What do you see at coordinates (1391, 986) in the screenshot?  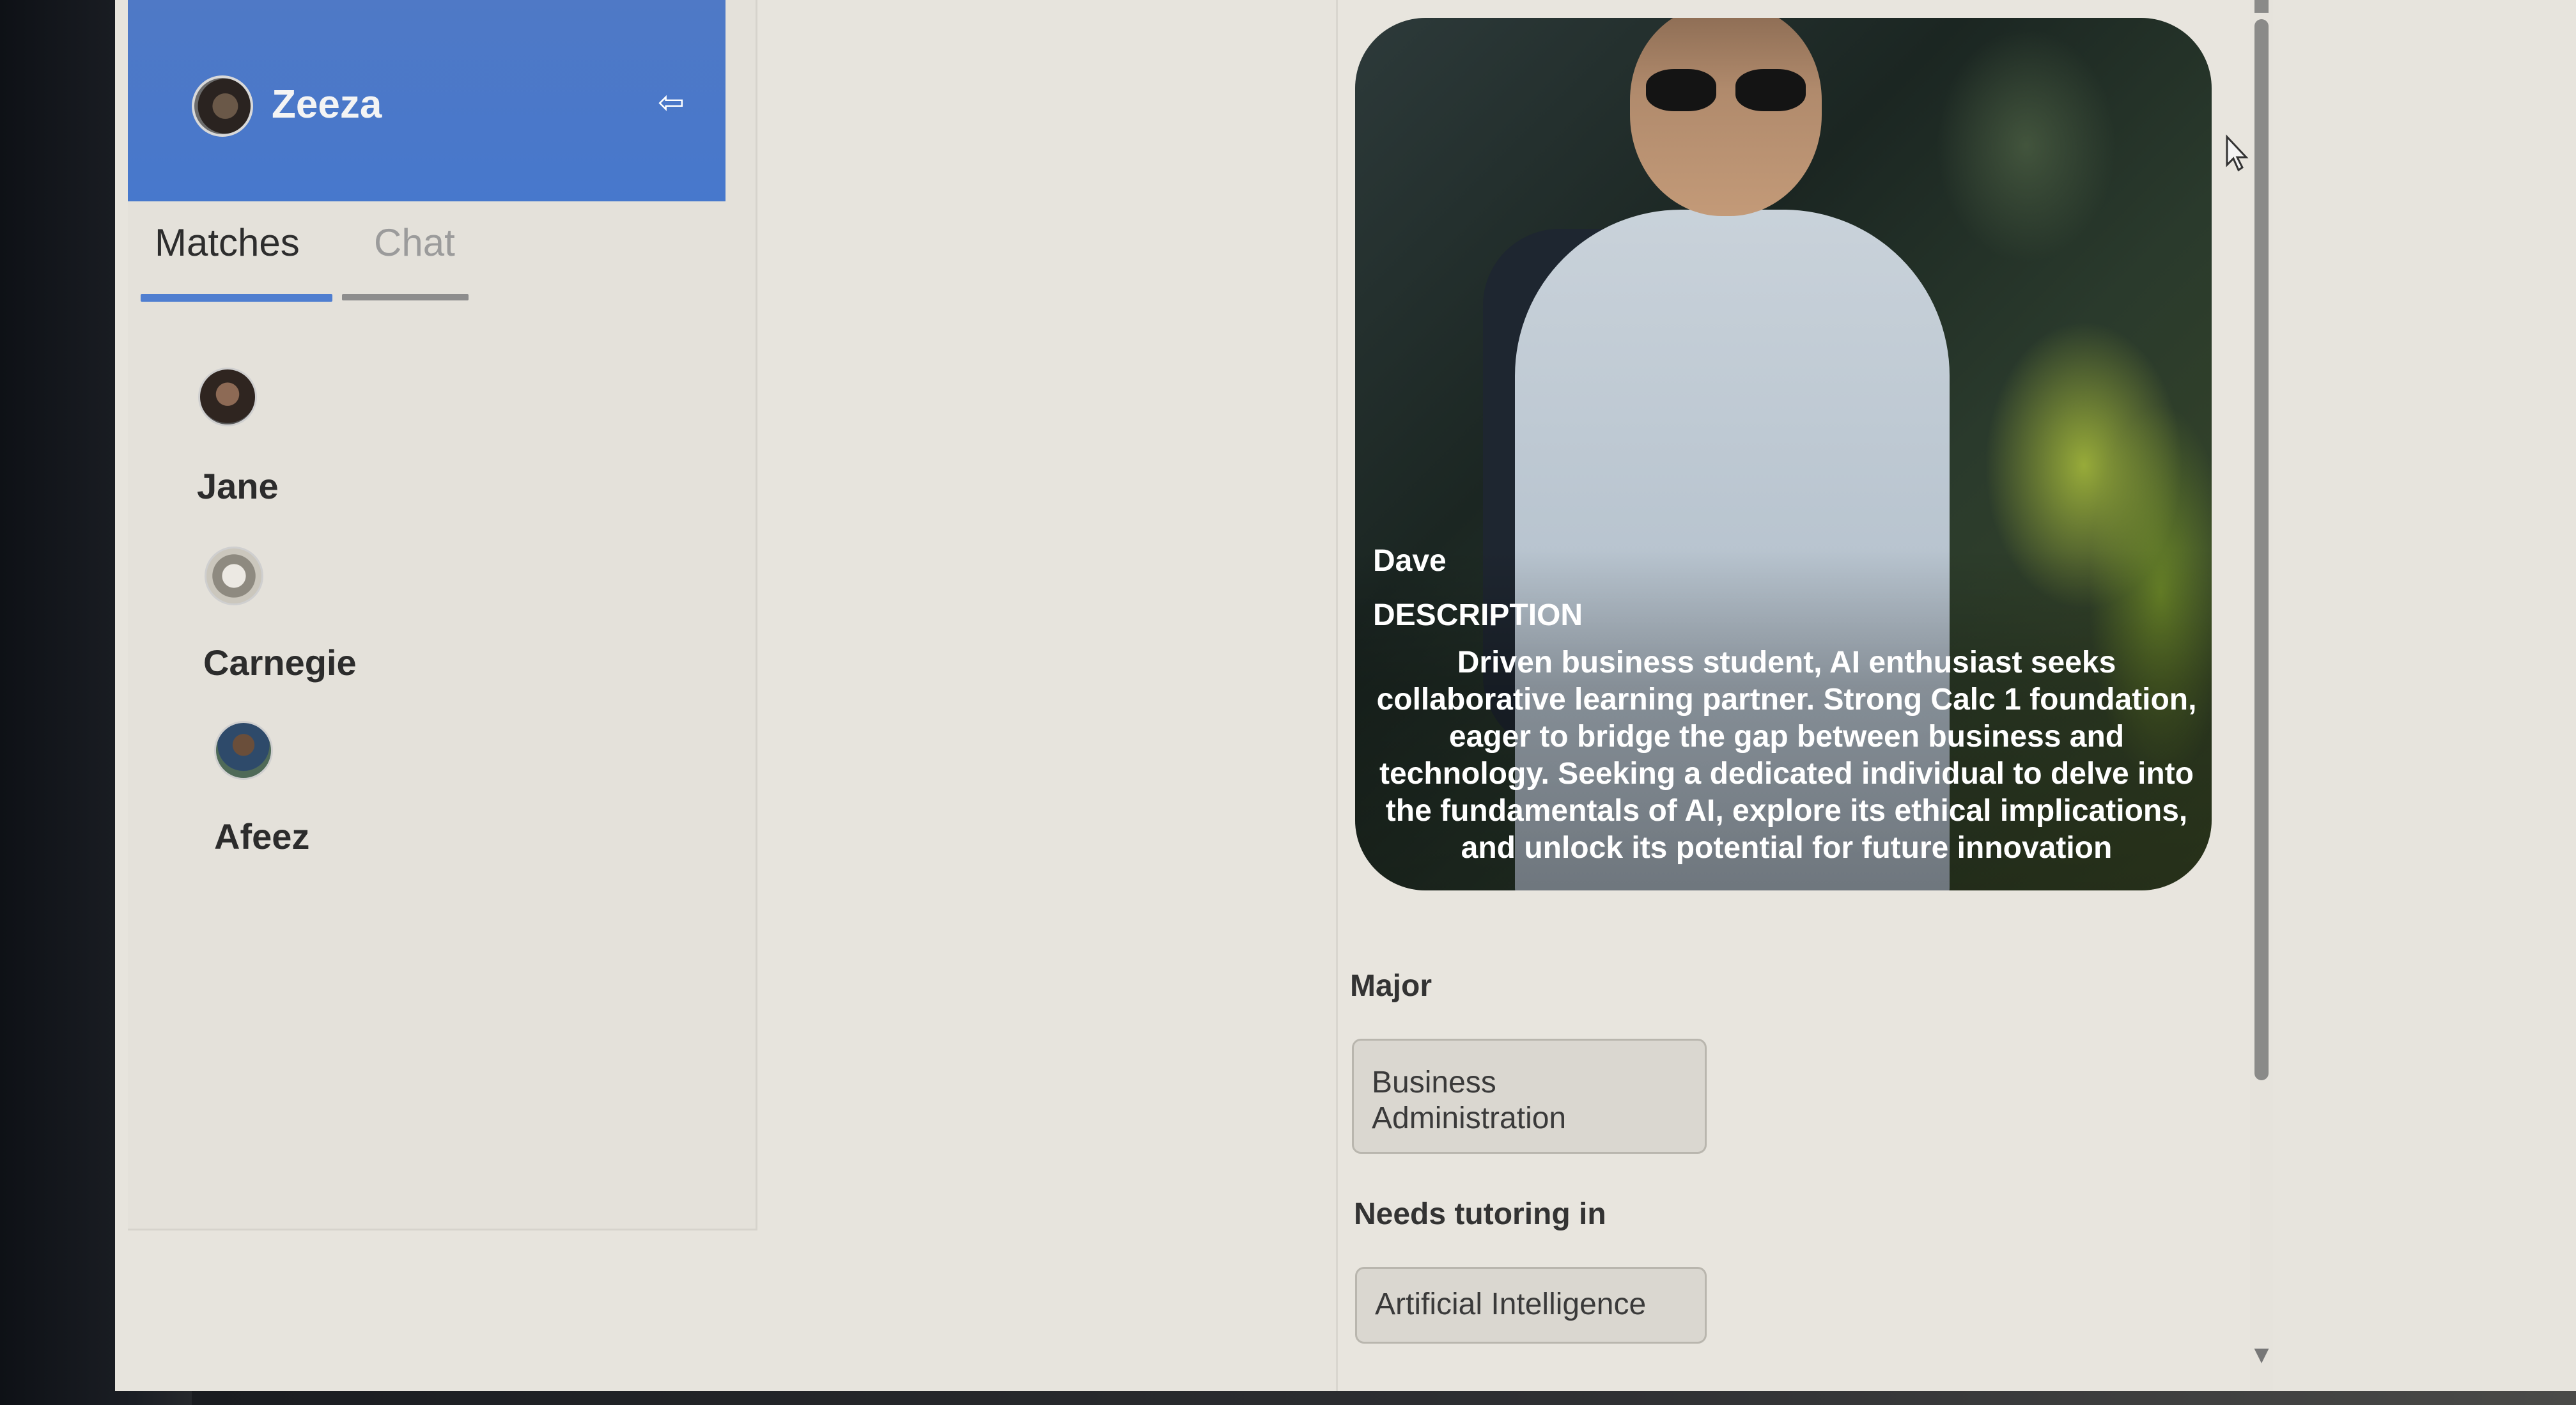 I see `major-label: Major` at bounding box center [1391, 986].